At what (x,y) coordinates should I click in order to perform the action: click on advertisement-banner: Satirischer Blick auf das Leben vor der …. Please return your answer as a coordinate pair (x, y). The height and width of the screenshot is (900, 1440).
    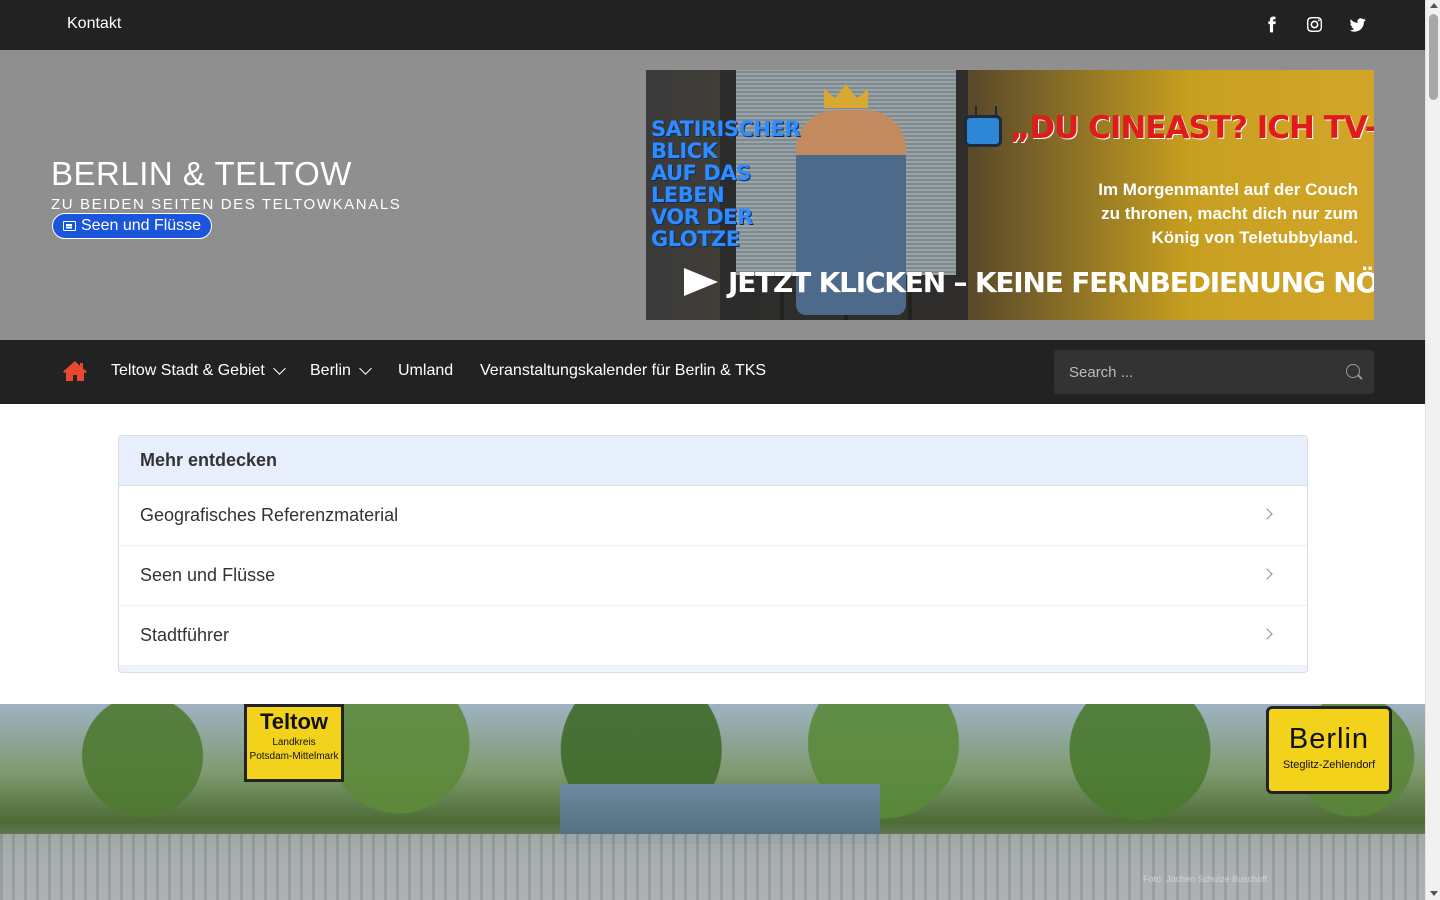
    Looking at the image, I should click on (1010, 195).